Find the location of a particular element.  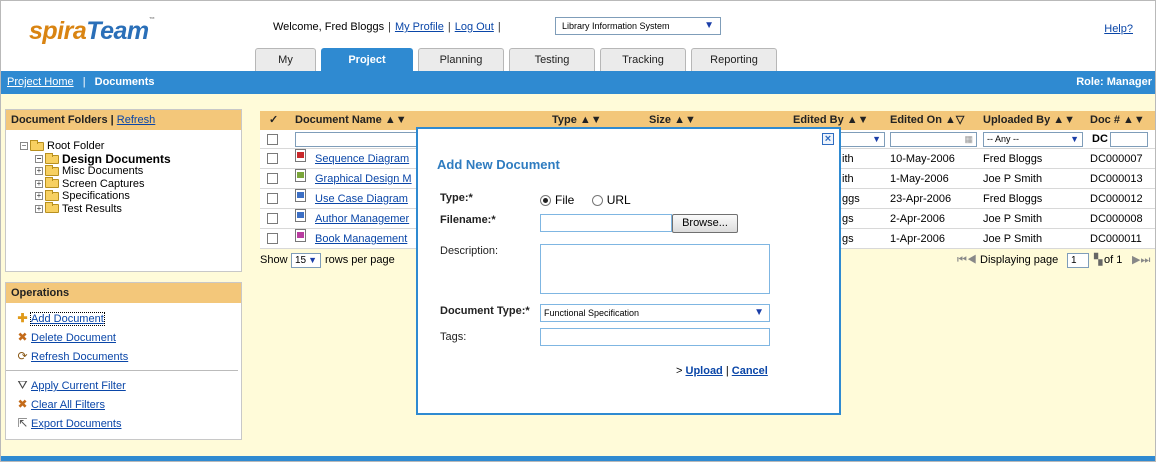

document-name-link: Graphical Design M is located at coordinates (363, 179).